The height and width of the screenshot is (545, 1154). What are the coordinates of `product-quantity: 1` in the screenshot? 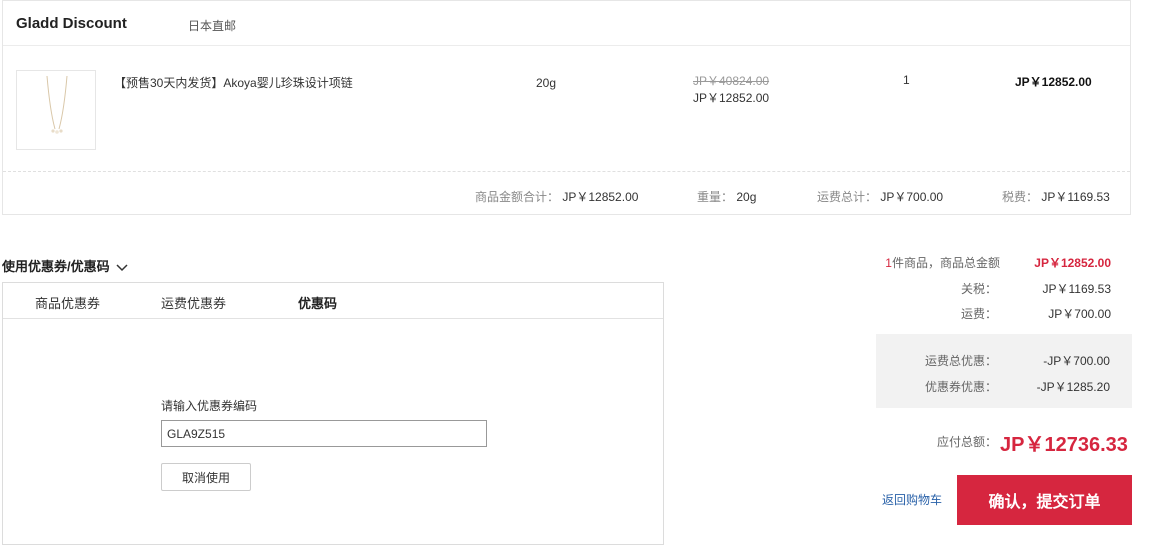 It's located at (906, 80).